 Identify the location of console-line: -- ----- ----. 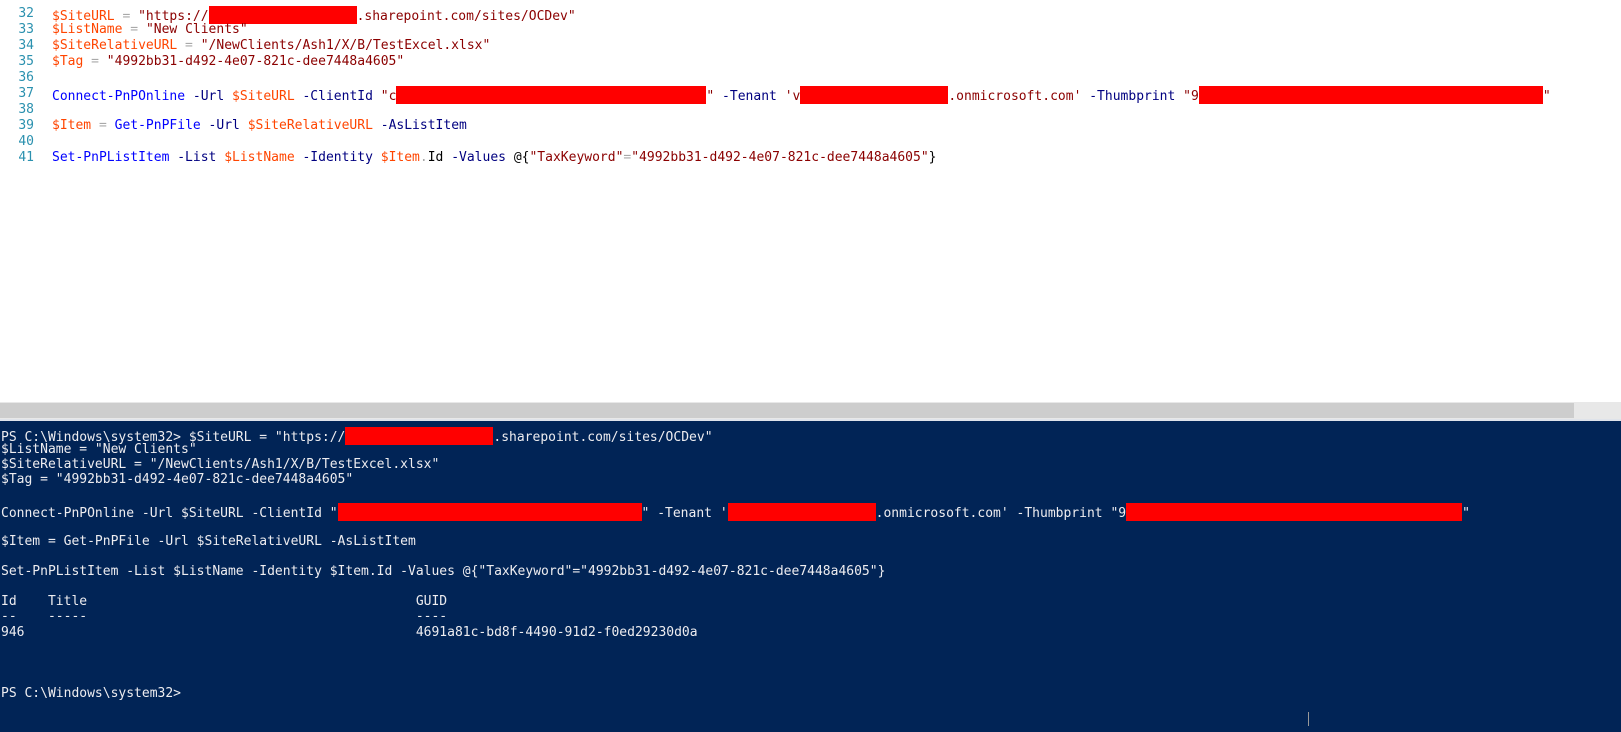
(224, 617).